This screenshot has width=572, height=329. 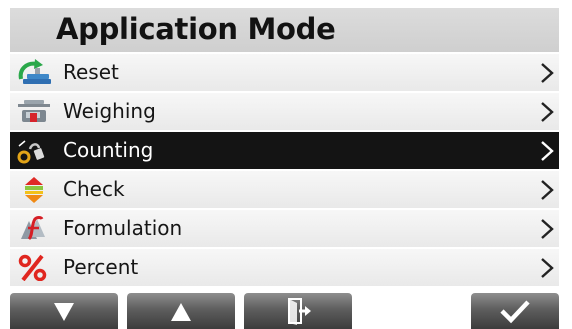 I want to click on menu-item-weighing: Weighing, so click(x=284, y=112).